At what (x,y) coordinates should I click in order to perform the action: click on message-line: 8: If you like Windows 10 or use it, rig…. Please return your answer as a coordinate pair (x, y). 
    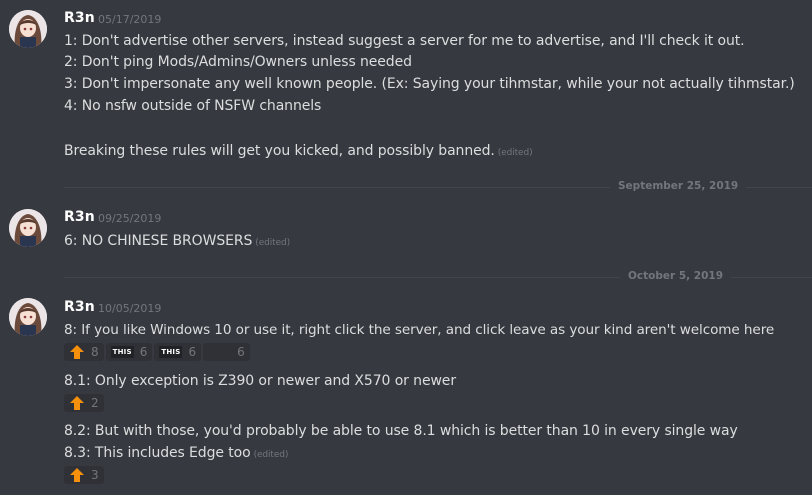
    Looking at the image, I should click on (419, 330).